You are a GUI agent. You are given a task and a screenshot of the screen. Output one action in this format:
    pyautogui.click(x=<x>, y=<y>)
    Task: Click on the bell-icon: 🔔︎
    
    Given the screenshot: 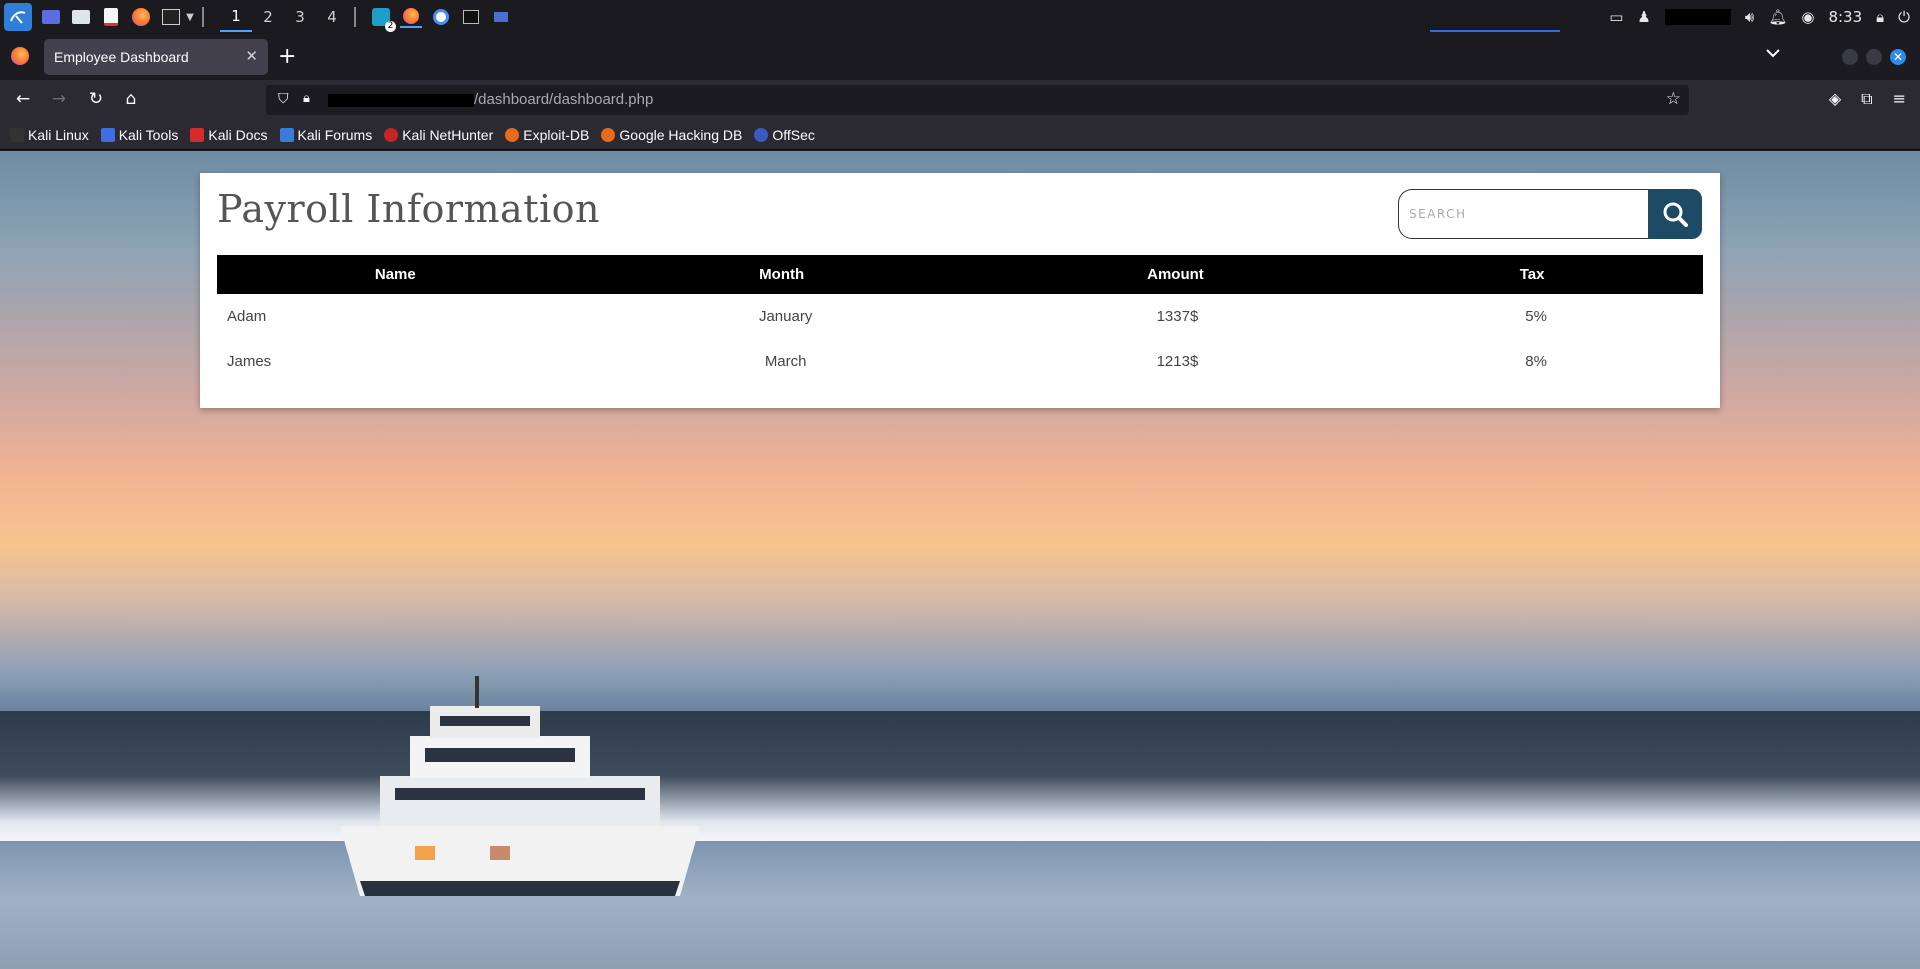 What is the action you would take?
    pyautogui.click(x=1777, y=17)
    